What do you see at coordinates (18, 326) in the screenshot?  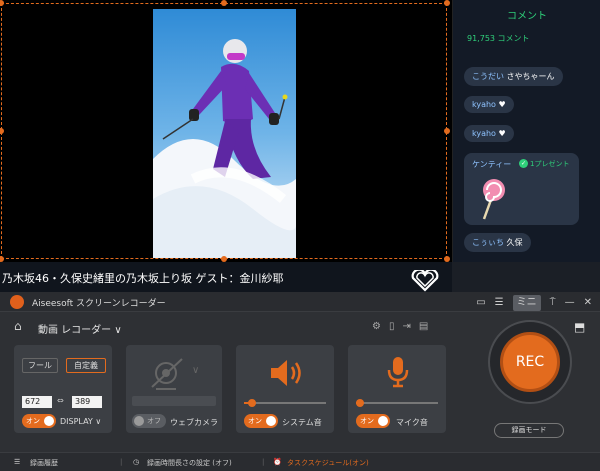 I see `home-icon: ⌂` at bounding box center [18, 326].